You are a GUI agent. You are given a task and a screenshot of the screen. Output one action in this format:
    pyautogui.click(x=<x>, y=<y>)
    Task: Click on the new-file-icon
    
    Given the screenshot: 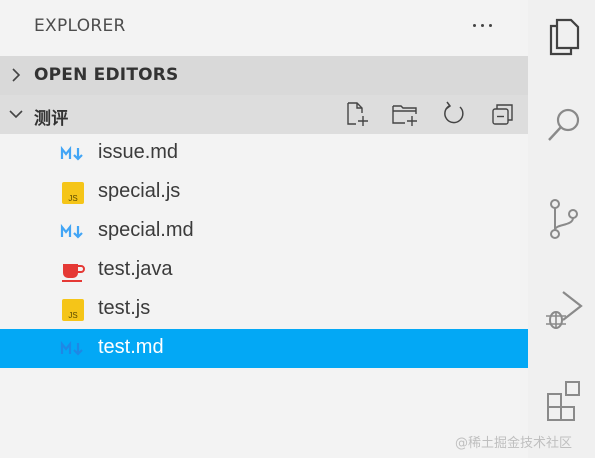 What is the action you would take?
    pyautogui.click(x=357, y=114)
    